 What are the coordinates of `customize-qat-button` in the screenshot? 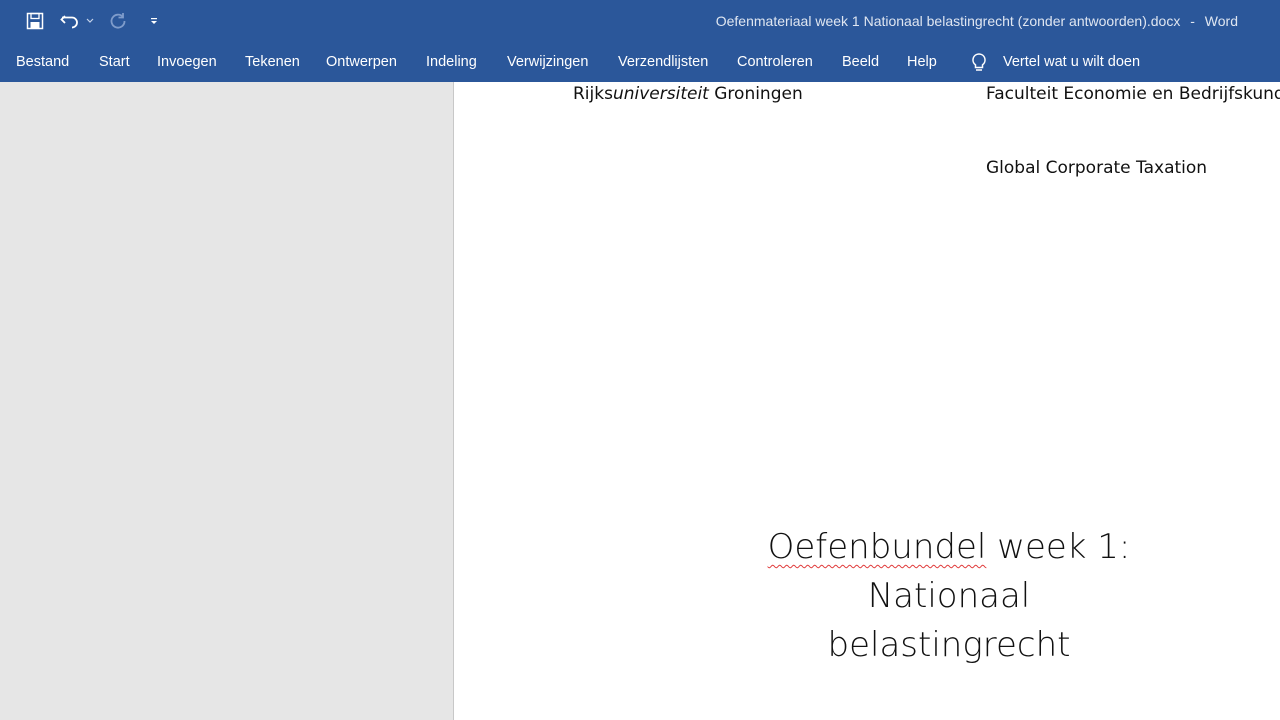 It's located at (154, 21).